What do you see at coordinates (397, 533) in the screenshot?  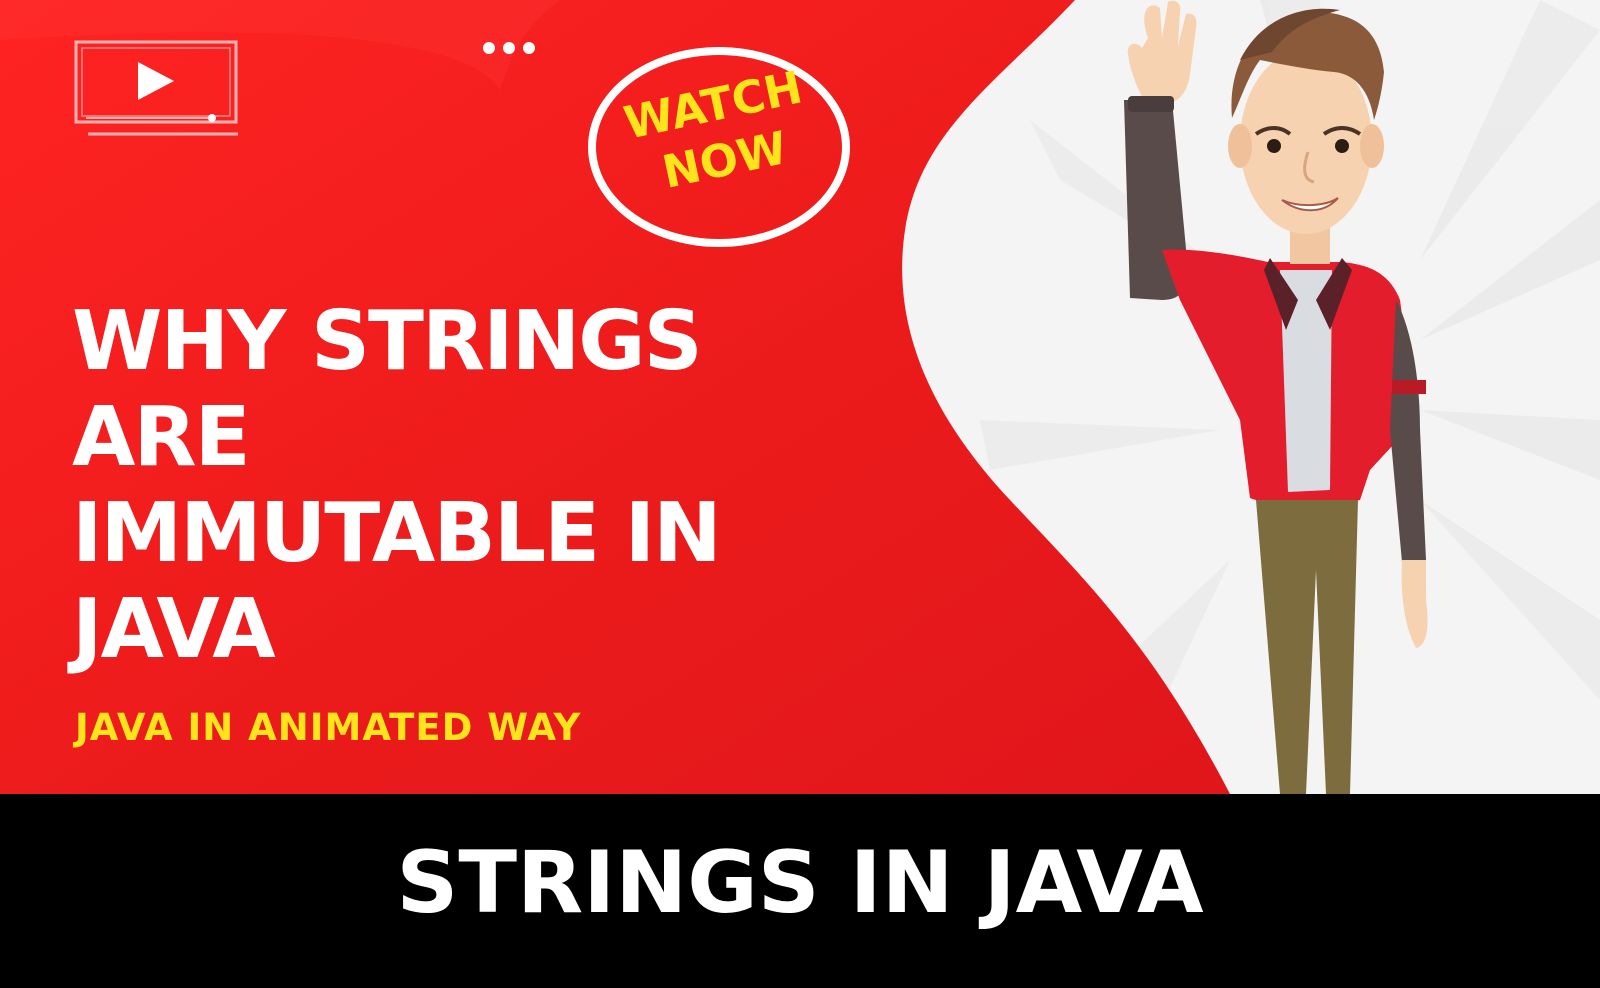 I see `headline-line-3: IMMUTABLE IN` at bounding box center [397, 533].